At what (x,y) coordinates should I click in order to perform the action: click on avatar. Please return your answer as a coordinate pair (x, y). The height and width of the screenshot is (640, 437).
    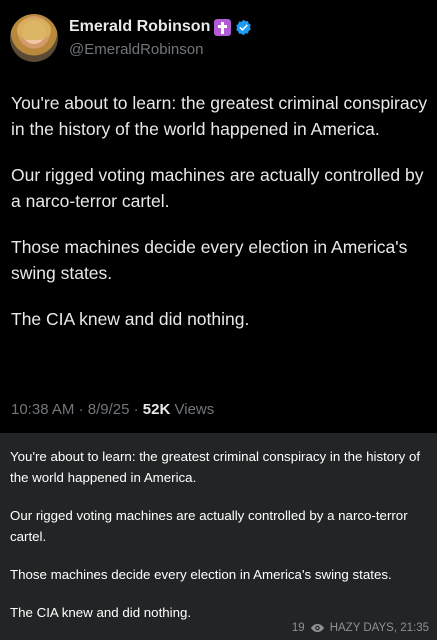
    Looking at the image, I should click on (34, 38).